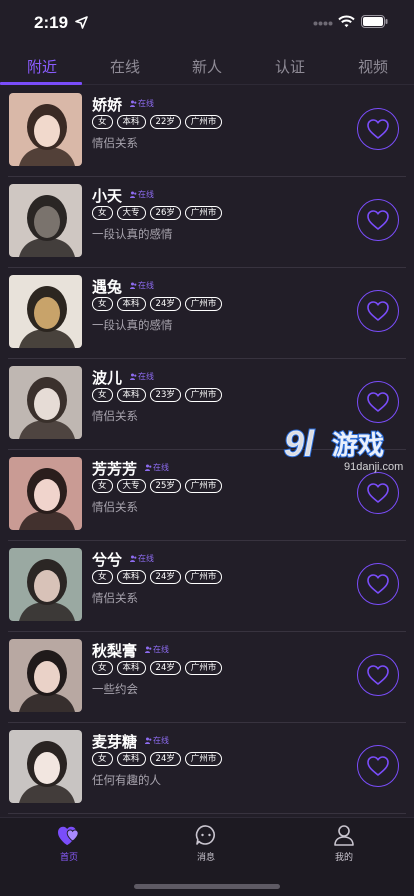 Image resolution: width=414 pixels, height=896 pixels. Describe the element at coordinates (323, 23) in the screenshot. I see `cellular-signal-icon` at that location.